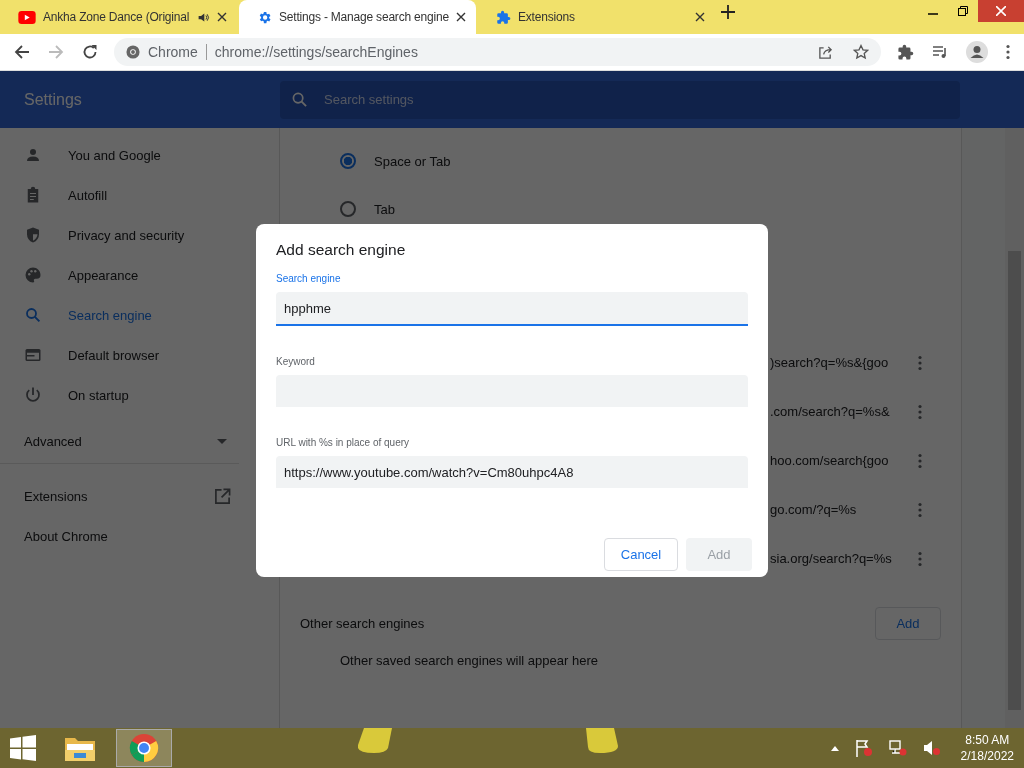 This screenshot has height=768, width=1024. Describe the element at coordinates (116, 17) in the screenshot. I see `tab-title: Ankha Zone Dance (Original` at that location.